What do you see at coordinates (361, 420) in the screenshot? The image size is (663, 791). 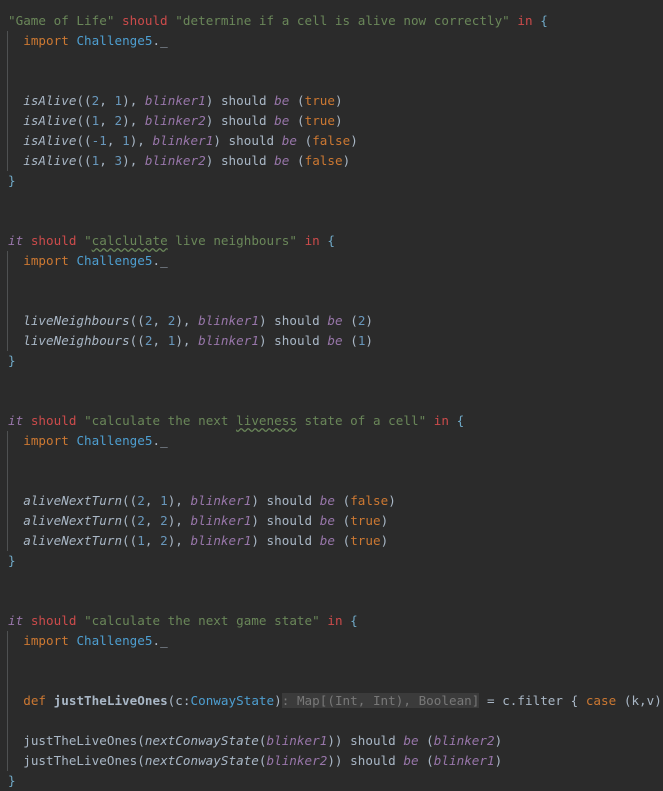 I see `code-token: state of a cell"` at bounding box center [361, 420].